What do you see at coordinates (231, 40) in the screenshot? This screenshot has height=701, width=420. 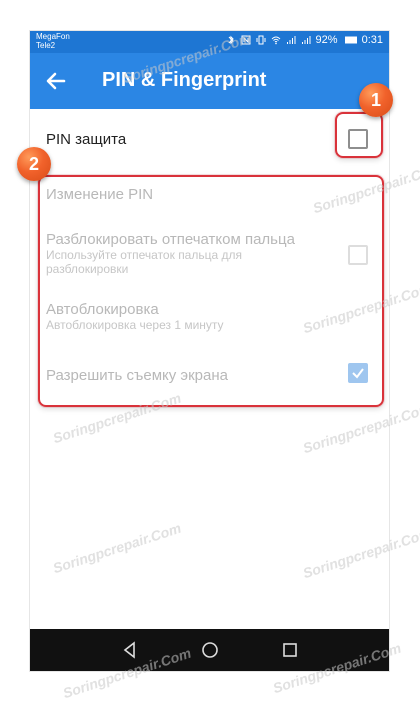 I see `bluetooth-icon` at bounding box center [231, 40].